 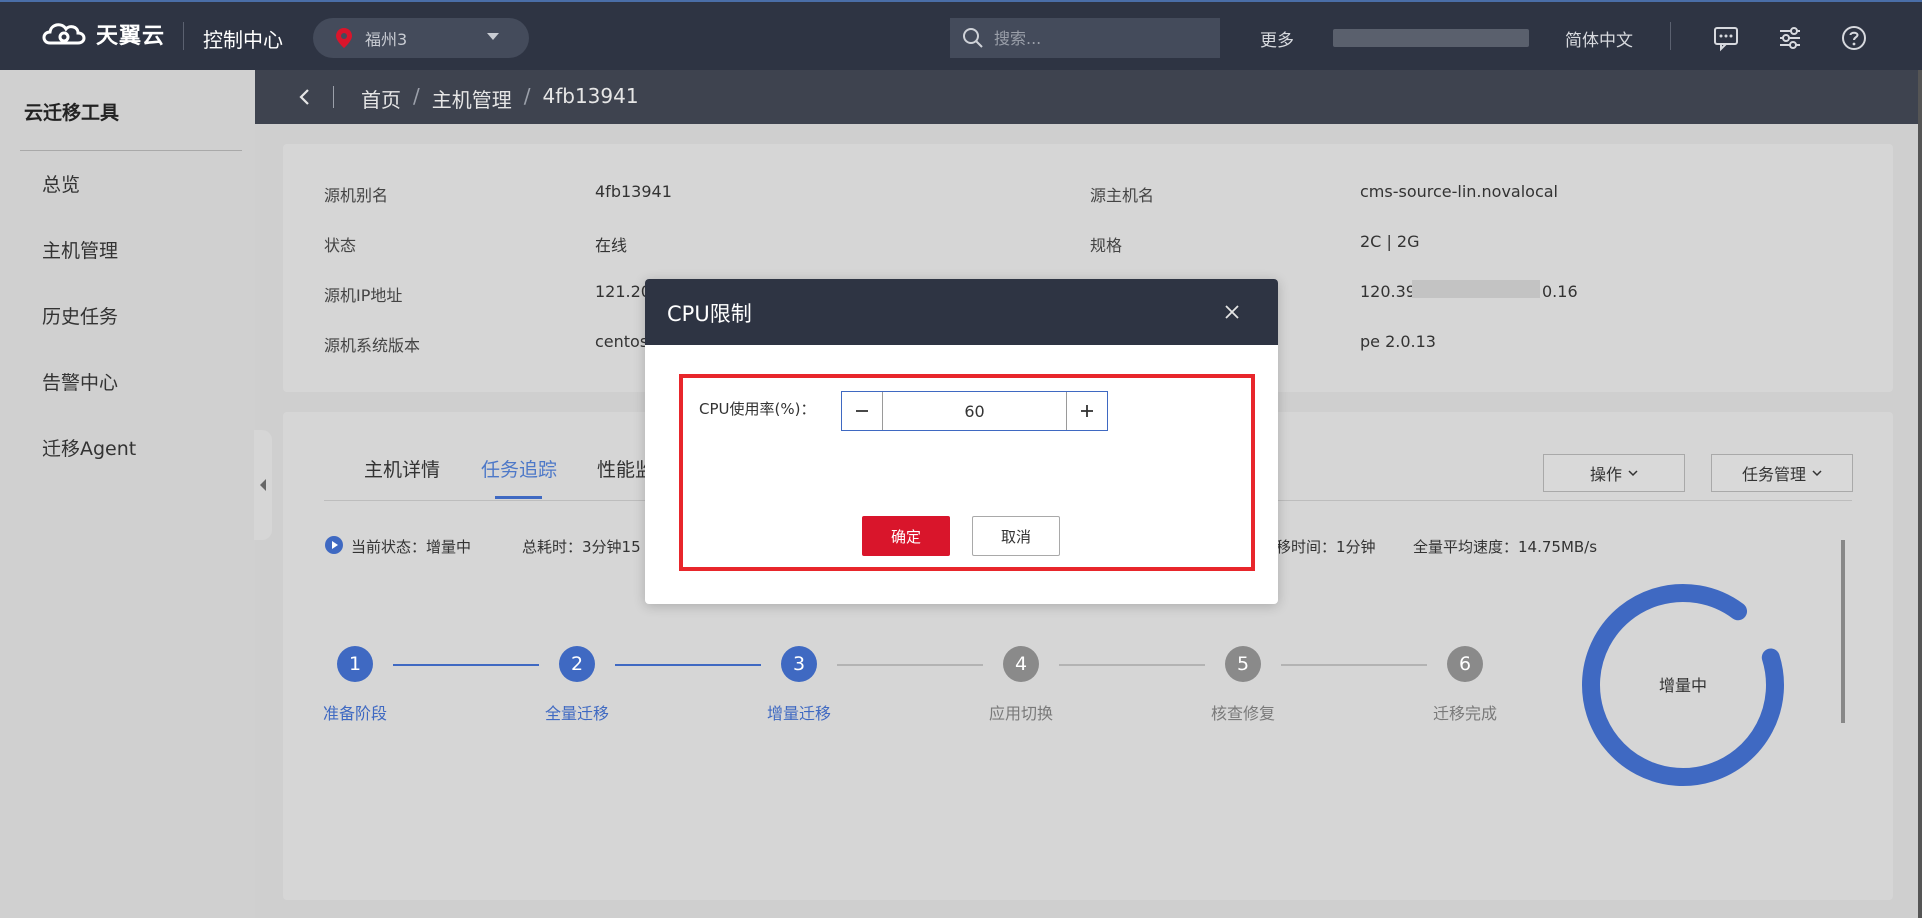 I want to click on os-version-label: 源机系统版本, so click(x=372, y=345).